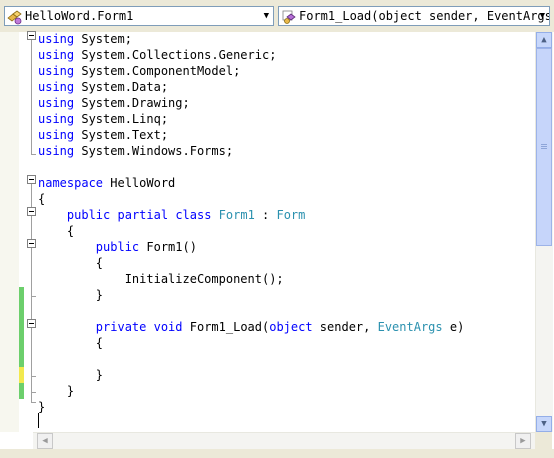  Describe the element at coordinates (291, 215) in the screenshot. I see `type-token: Form` at that location.